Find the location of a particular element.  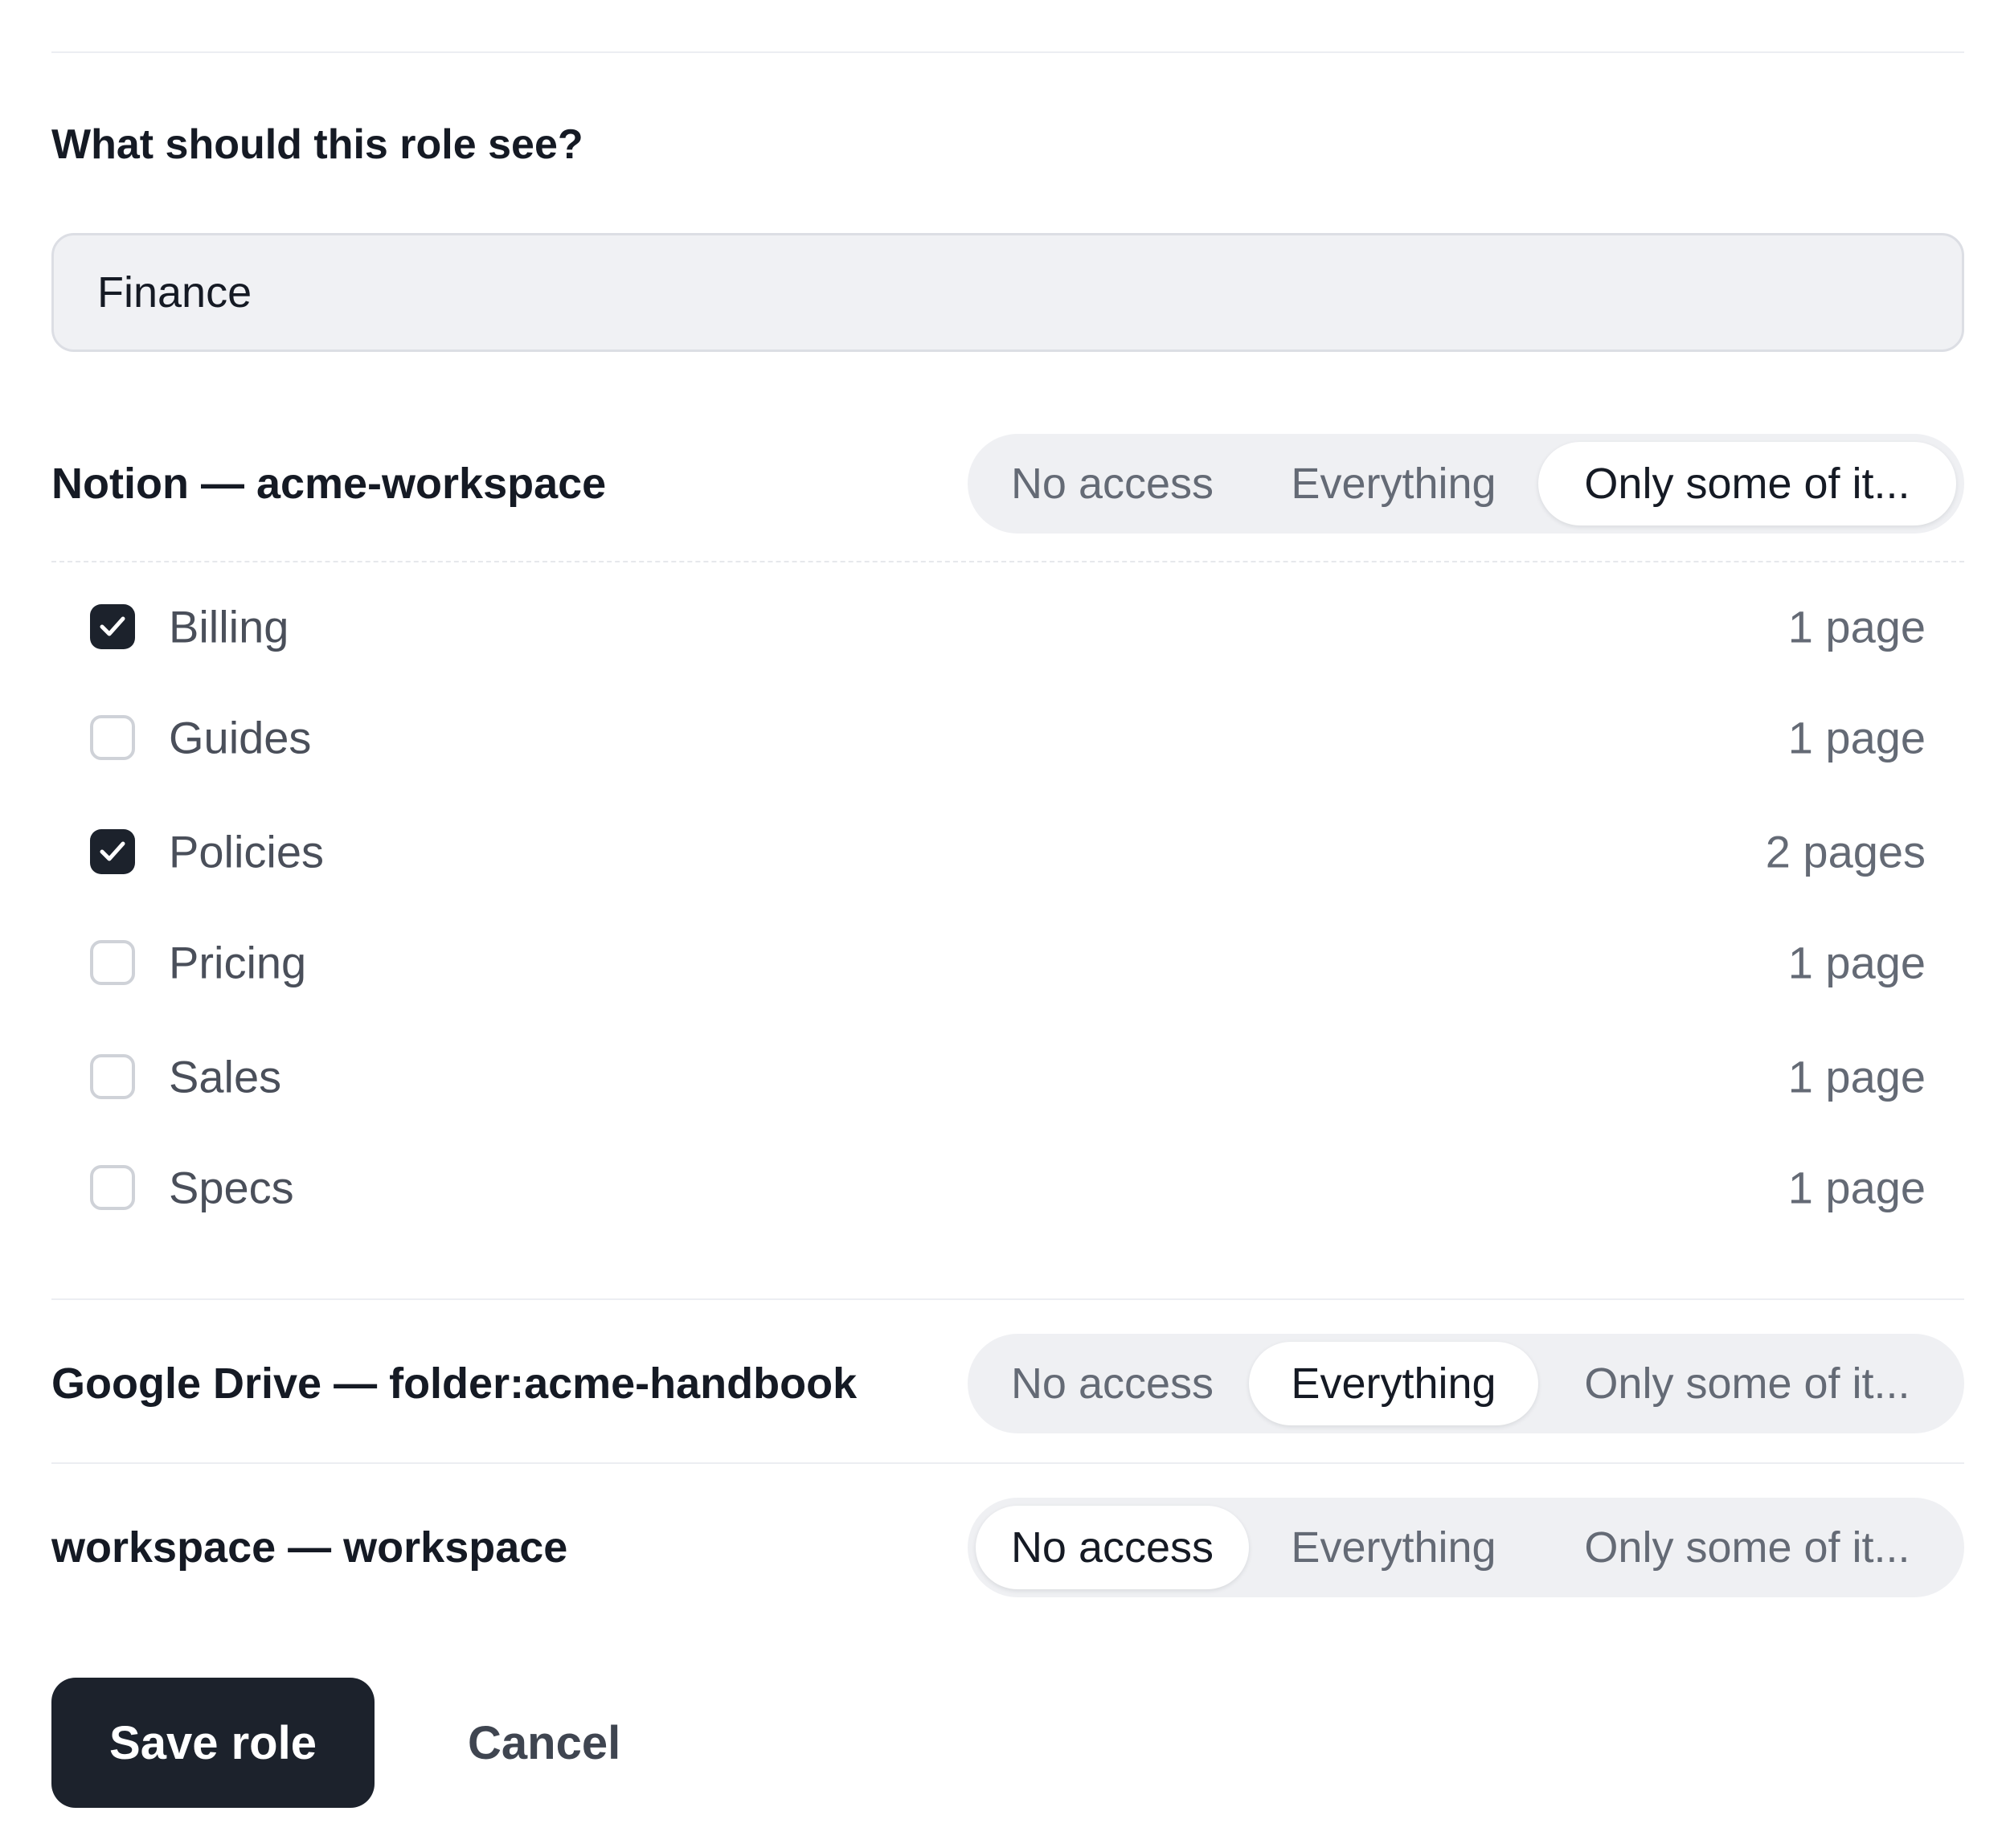

list-item: Guides 1 page is located at coordinates (1008, 737).